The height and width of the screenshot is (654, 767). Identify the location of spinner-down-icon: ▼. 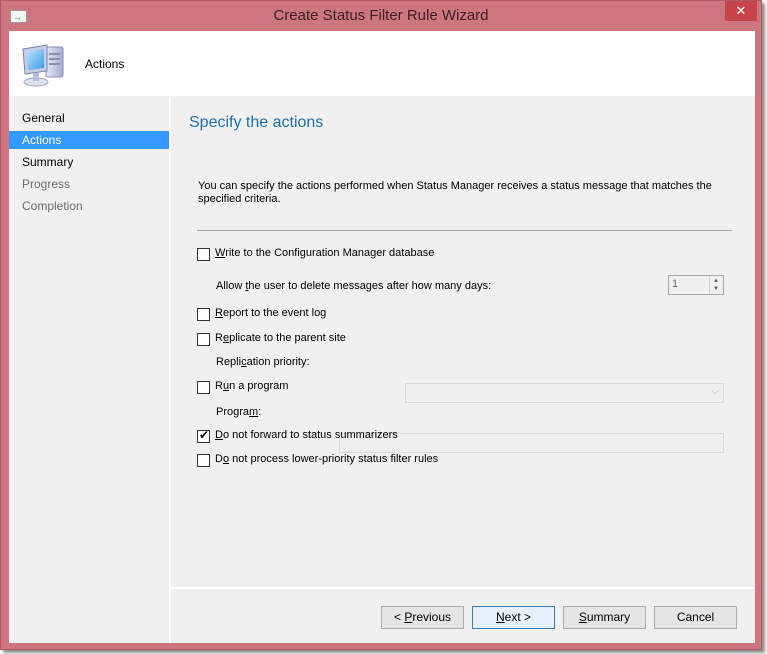
(716, 289).